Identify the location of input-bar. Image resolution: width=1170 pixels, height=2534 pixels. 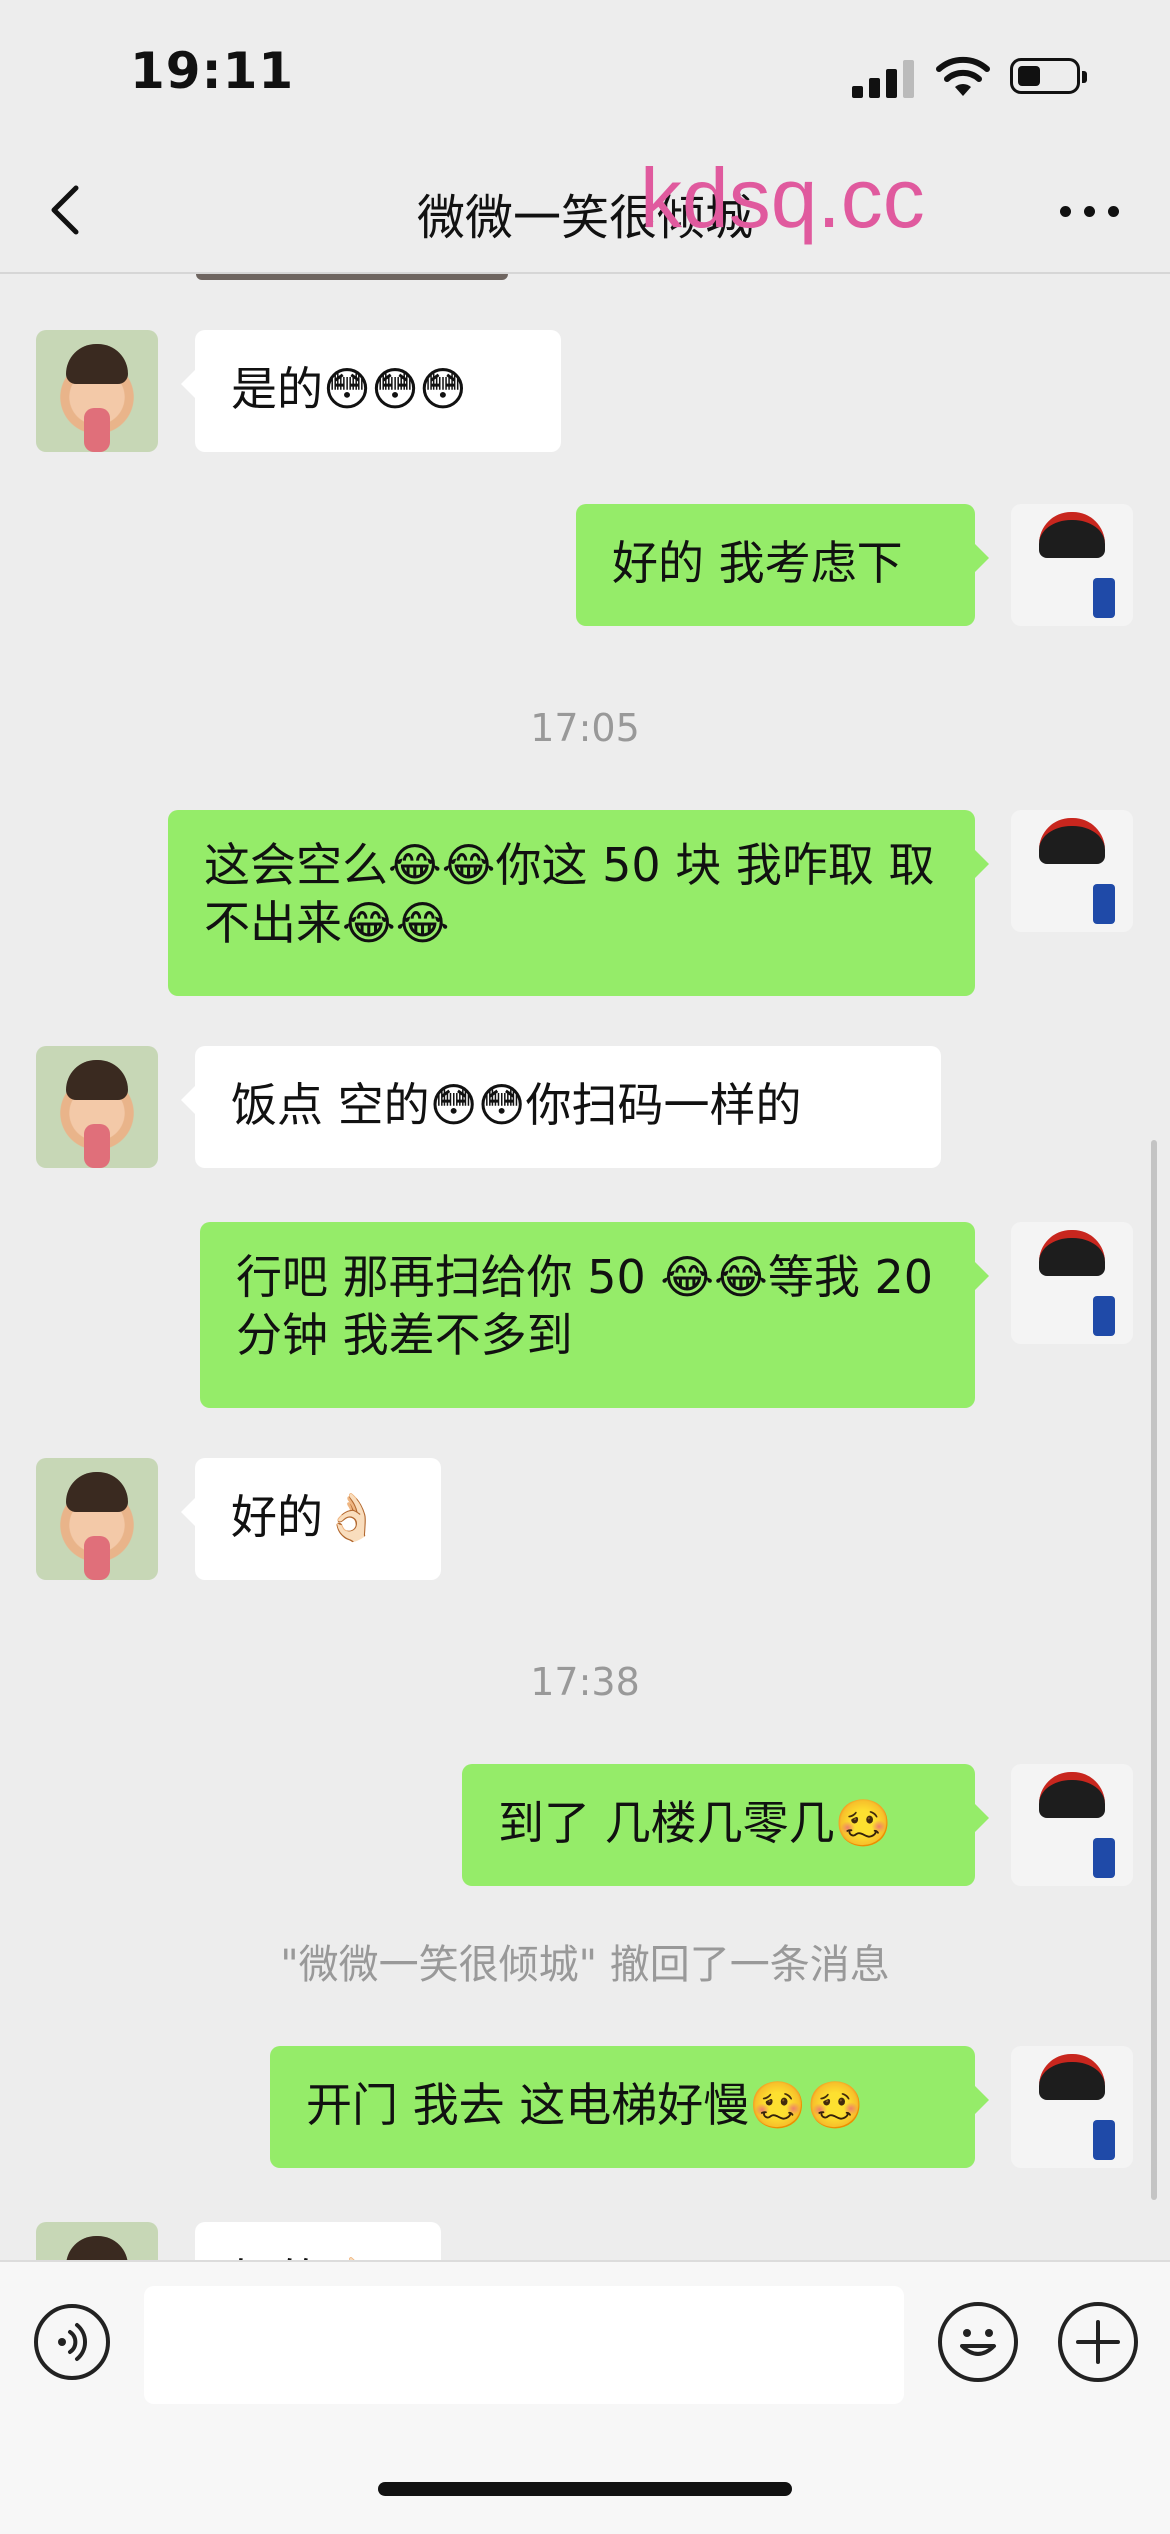
(585, 2397).